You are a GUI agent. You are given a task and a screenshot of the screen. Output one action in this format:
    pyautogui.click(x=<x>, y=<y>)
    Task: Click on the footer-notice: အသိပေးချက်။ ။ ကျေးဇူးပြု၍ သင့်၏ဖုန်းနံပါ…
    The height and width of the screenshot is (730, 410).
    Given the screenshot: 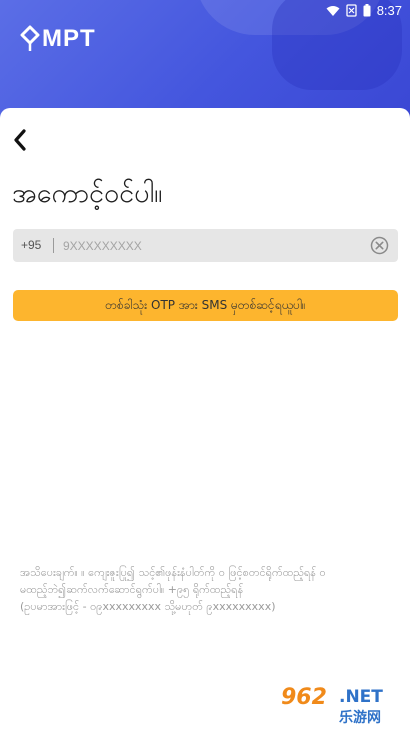 What is the action you would take?
    pyautogui.click(x=210, y=589)
    